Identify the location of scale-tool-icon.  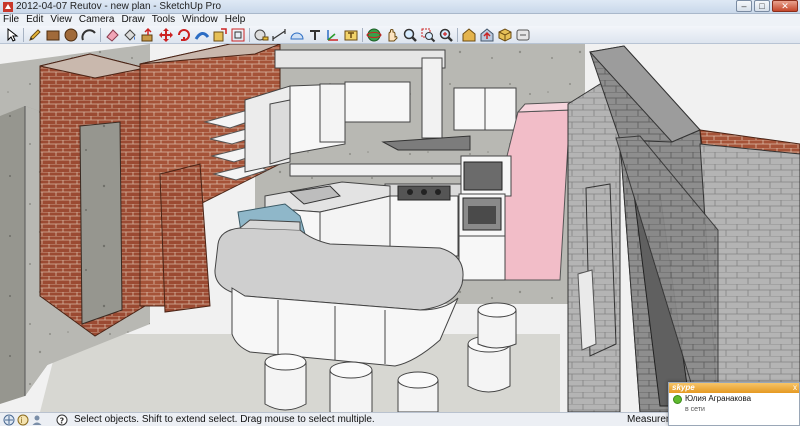
(220, 35).